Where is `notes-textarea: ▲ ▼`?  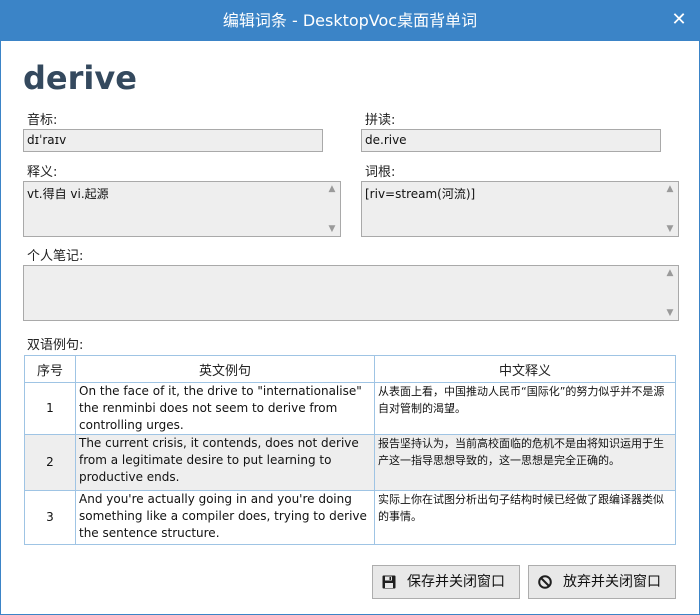 notes-textarea: ▲ ▼ is located at coordinates (351, 293).